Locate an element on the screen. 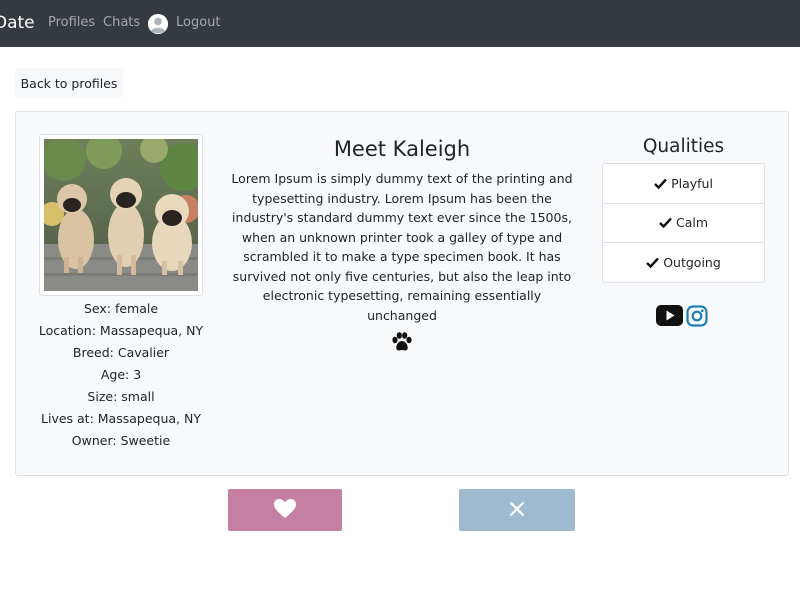 This screenshot has height=600, width=800. list-item: Calm is located at coordinates (683, 224).